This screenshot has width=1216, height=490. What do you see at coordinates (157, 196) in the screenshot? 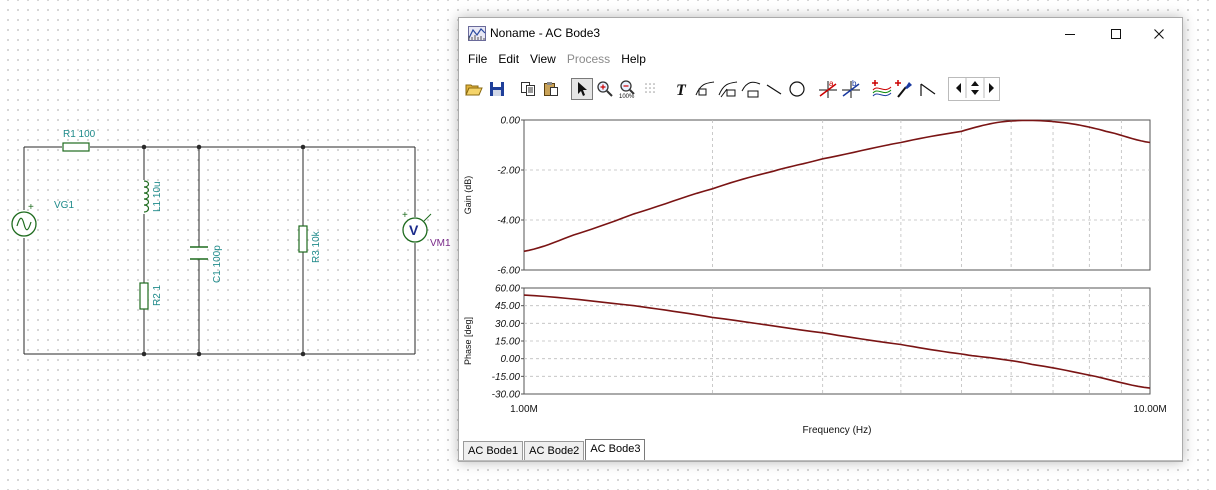
I see `label-l1: L1 10u` at bounding box center [157, 196].